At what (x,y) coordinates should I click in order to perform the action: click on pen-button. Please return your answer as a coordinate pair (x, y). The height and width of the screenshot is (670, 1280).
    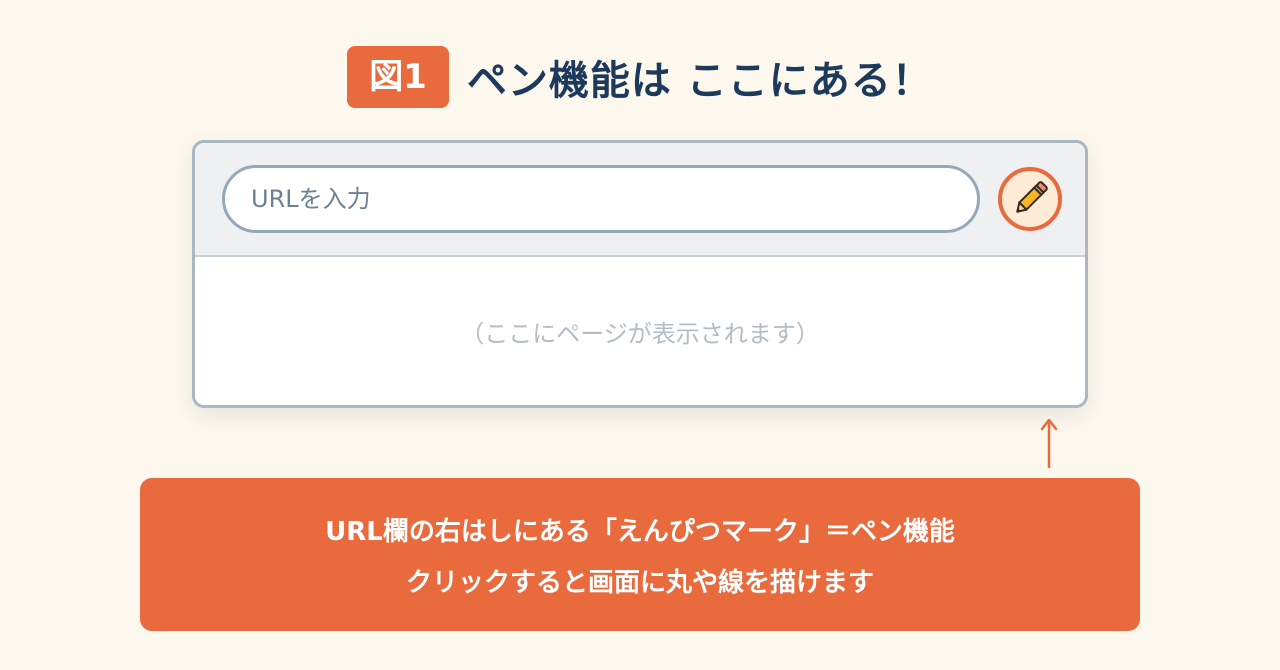
    Looking at the image, I should click on (1030, 199).